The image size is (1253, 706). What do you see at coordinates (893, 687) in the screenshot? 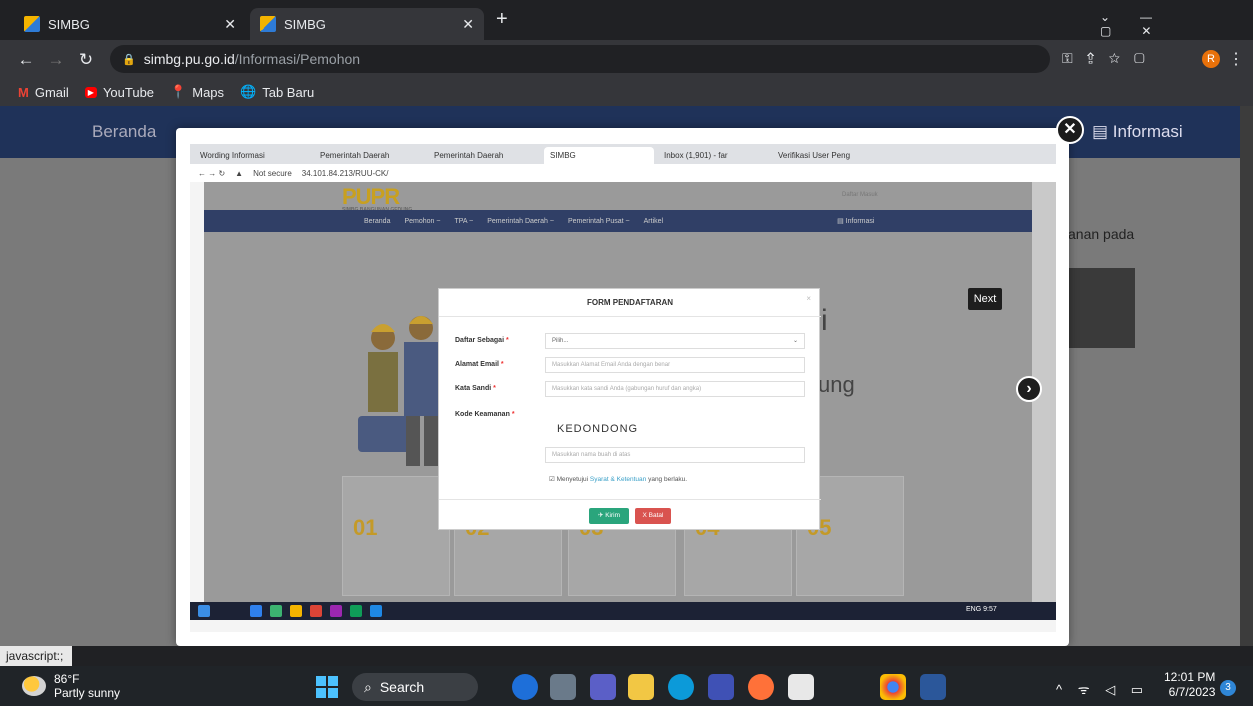
I see `chrome-icon` at bounding box center [893, 687].